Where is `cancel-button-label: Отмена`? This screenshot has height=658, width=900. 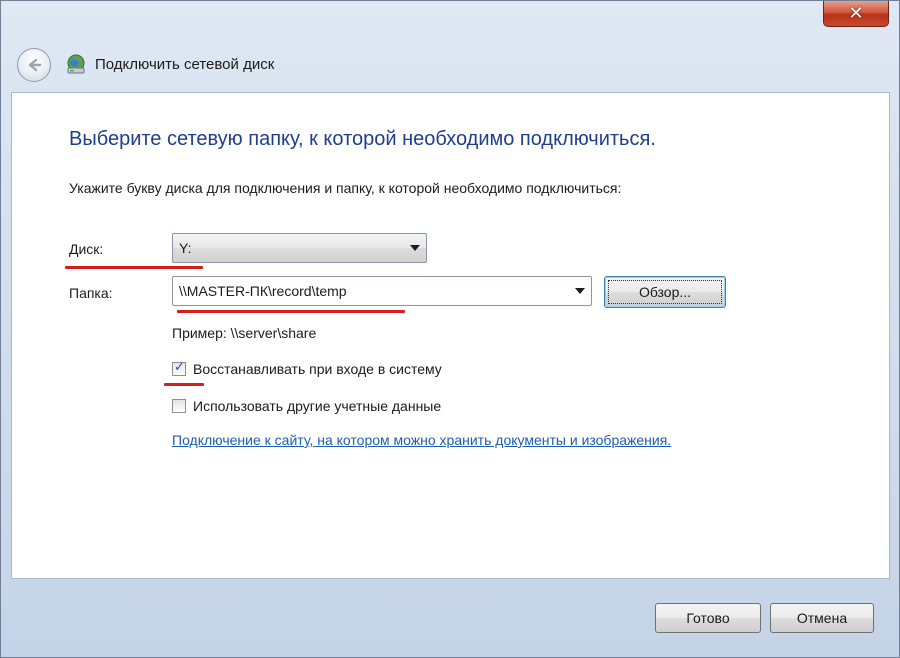 cancel-button-label: Отмена is located at coordinates (822, 618).